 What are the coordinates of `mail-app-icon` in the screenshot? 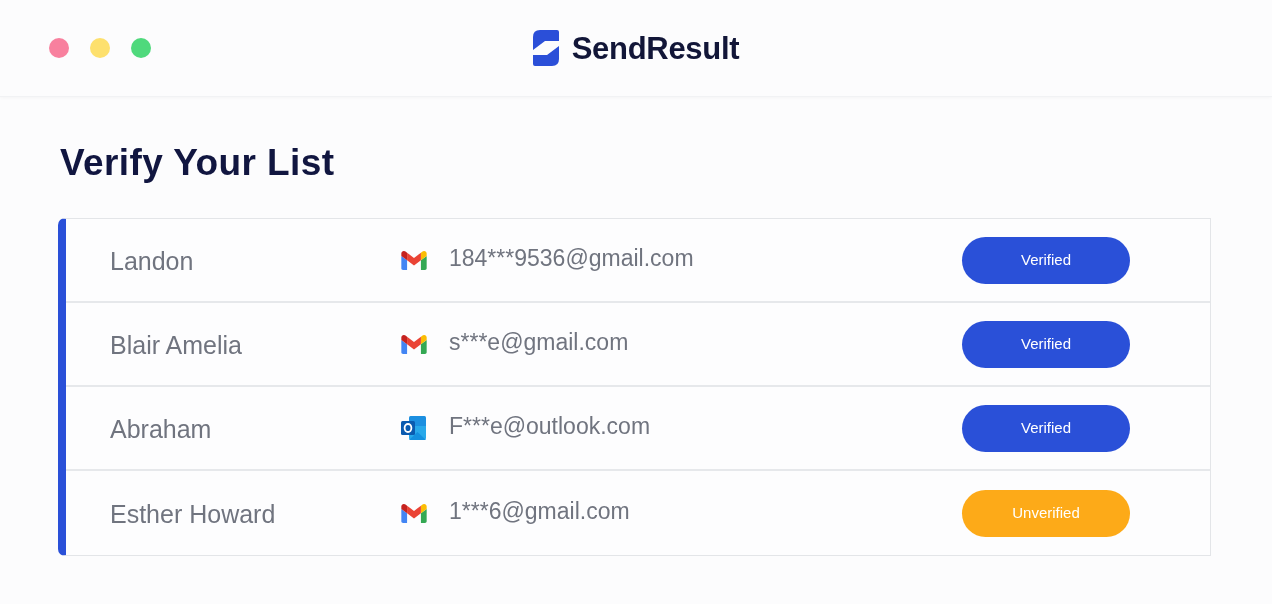 It's located at (414, 428).